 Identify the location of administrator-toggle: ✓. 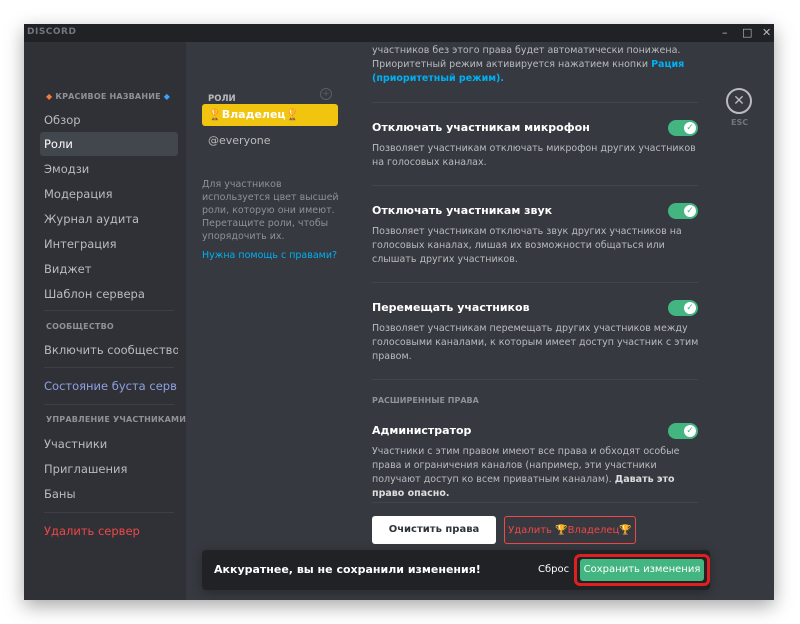
(683, 431).